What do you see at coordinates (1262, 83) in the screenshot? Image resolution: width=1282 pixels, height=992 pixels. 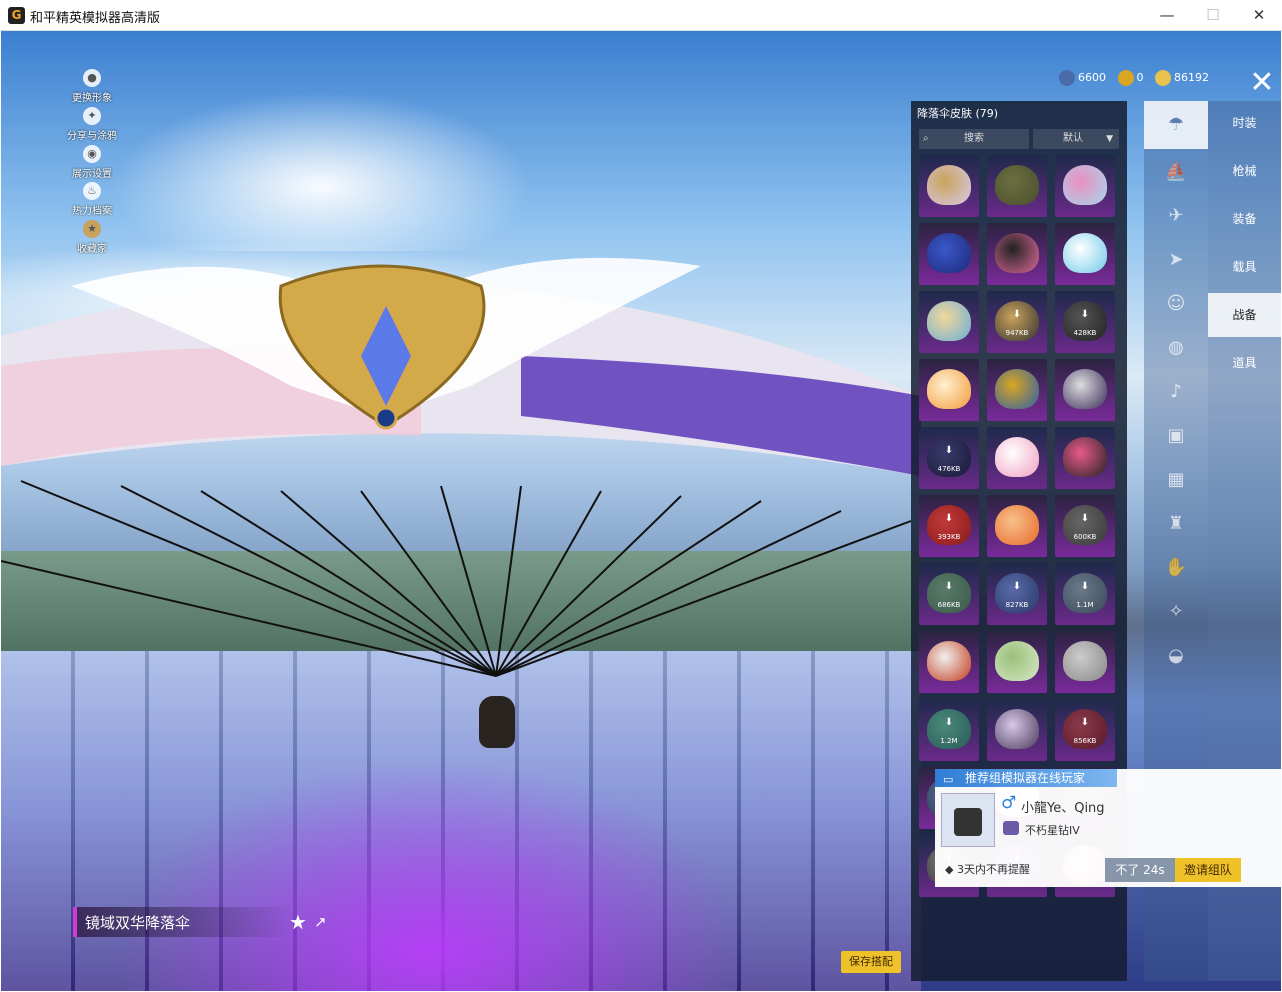 I see `close-icon: ✕` at bounding box center [1262, 83].